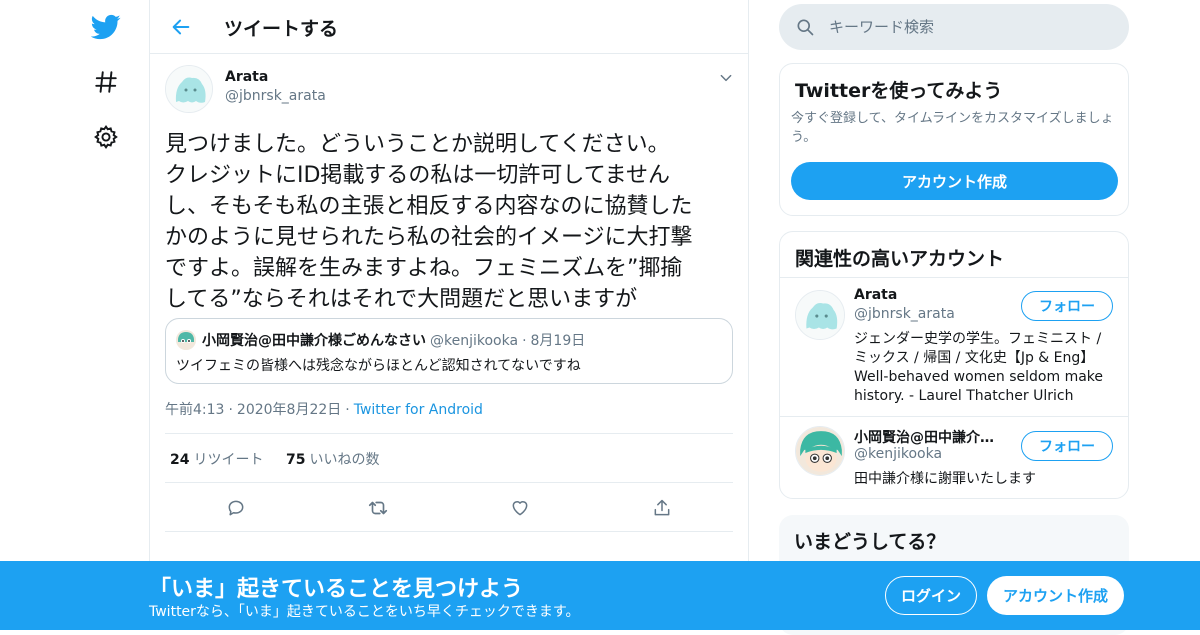 The image size is (1200, 635). What do you see at coordinates (899, 91) in the screenshot?
I see `signup-card-title: Twitterを使ってみよう` at bounding box center [899, 91].